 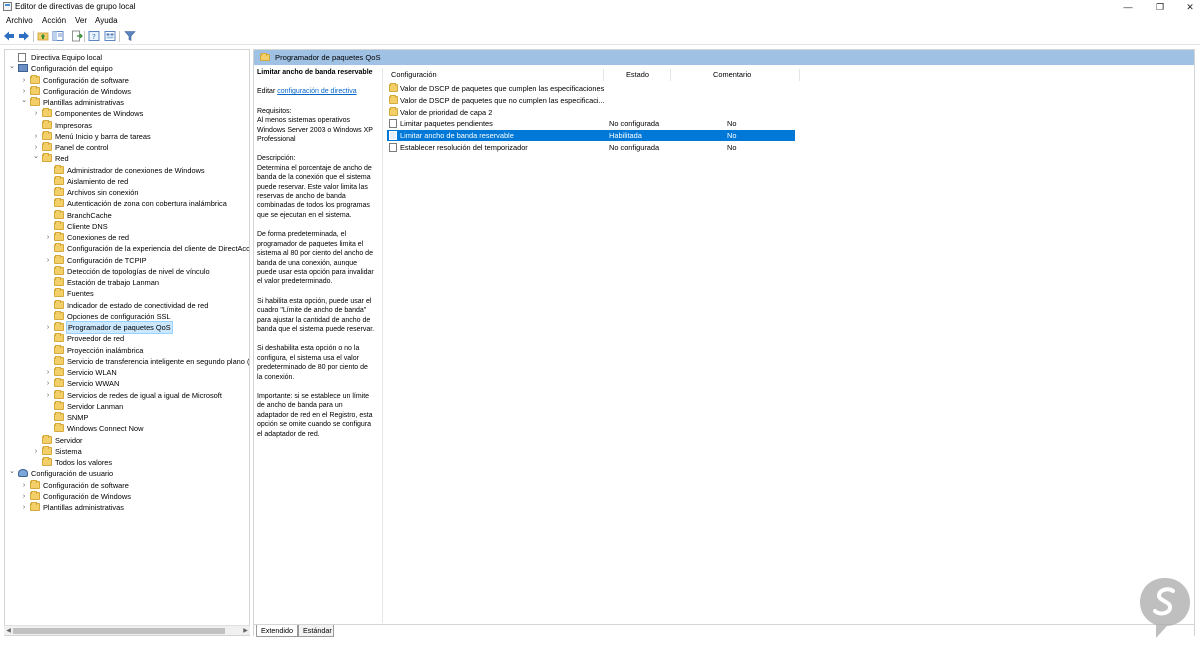 What do you see at coordinates (92, 372) in the screenshot?
I see `tree-item-label: Servicio WLAN` at bounding box center [92, 372].